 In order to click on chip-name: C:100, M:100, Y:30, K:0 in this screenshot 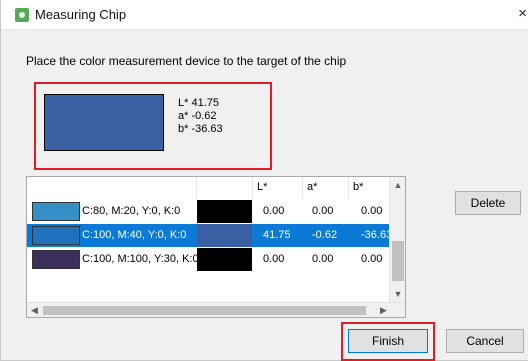, I will do `click(140, 259)`.